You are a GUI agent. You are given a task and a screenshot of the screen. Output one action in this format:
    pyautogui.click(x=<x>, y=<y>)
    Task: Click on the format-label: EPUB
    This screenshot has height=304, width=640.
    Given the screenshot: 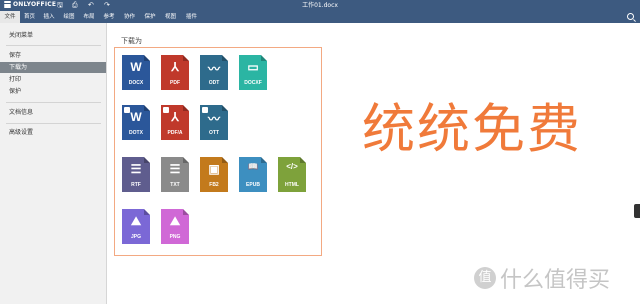 What is the action you would take?
    pyautogui.click(x=253, y=185)
    